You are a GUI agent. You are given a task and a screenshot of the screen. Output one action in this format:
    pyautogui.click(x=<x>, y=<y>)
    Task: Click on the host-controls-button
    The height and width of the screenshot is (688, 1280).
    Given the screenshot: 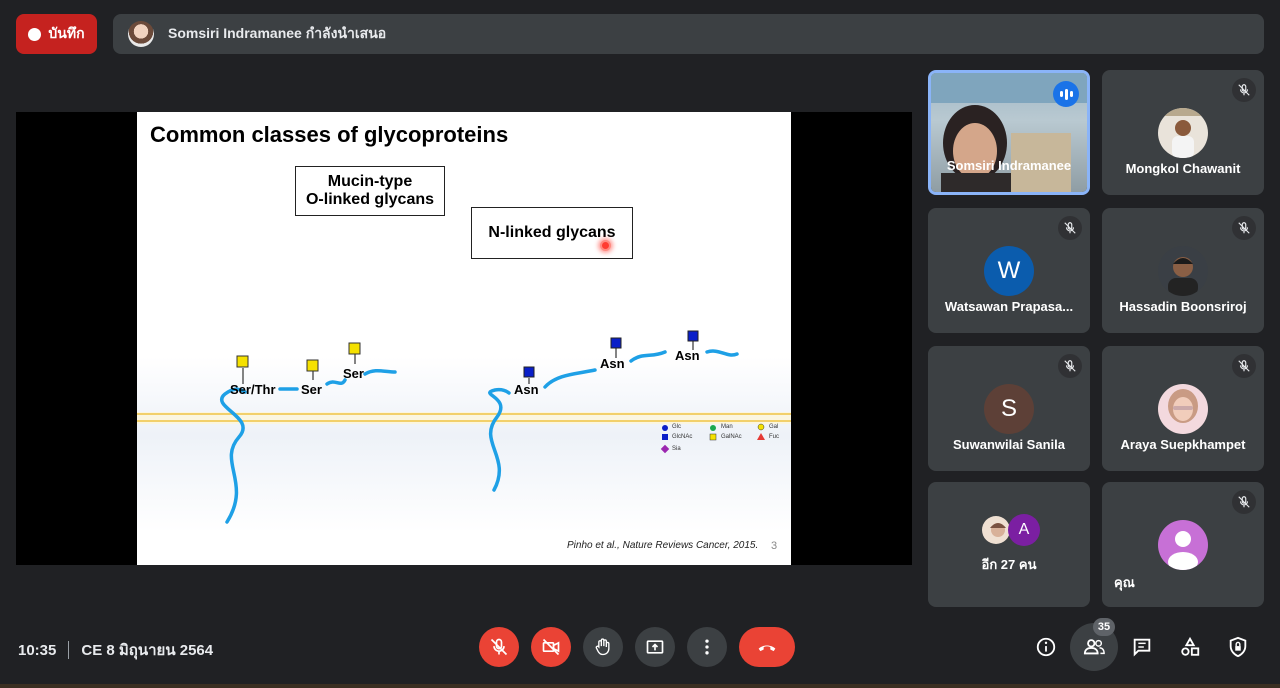 What is the action you would take?
    pyautogui.click(x=1238, y=647)
    